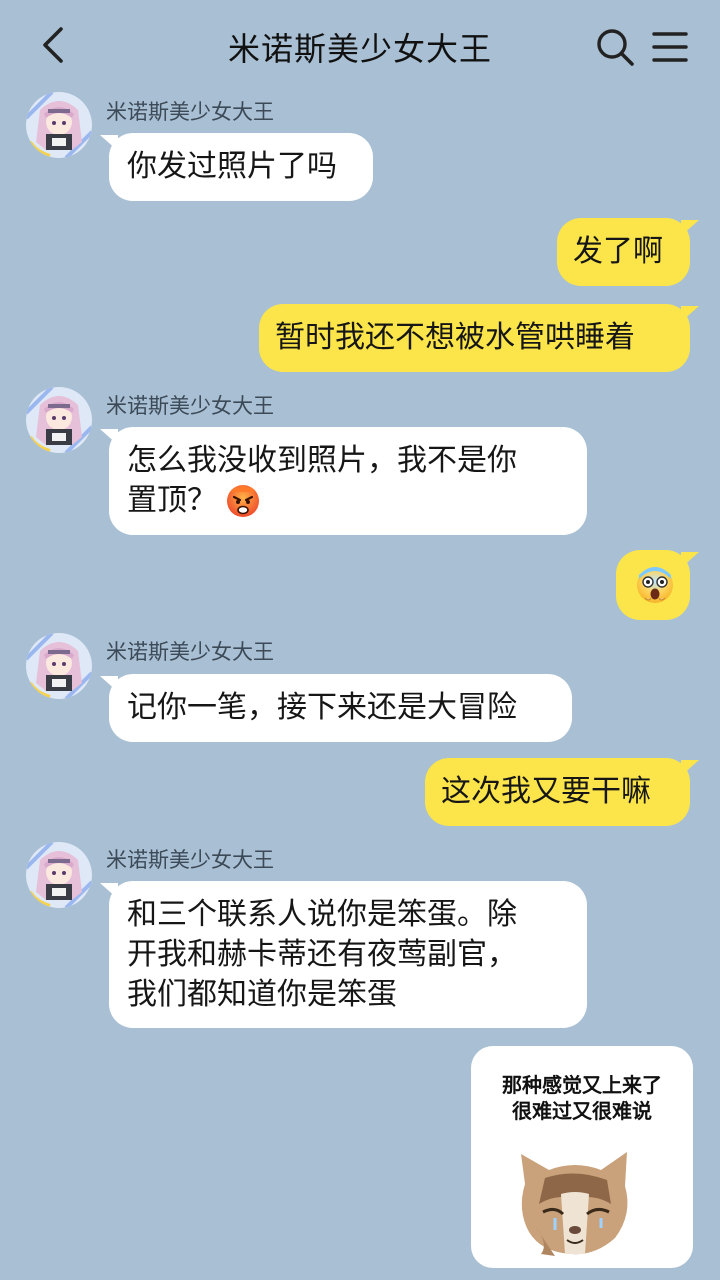 This screenshot has height=1280, width=720. What do you see at coordinates (575, 1196) in the screenshot?
I see `crying-cat-icon` at bounding box center [575, 1196].